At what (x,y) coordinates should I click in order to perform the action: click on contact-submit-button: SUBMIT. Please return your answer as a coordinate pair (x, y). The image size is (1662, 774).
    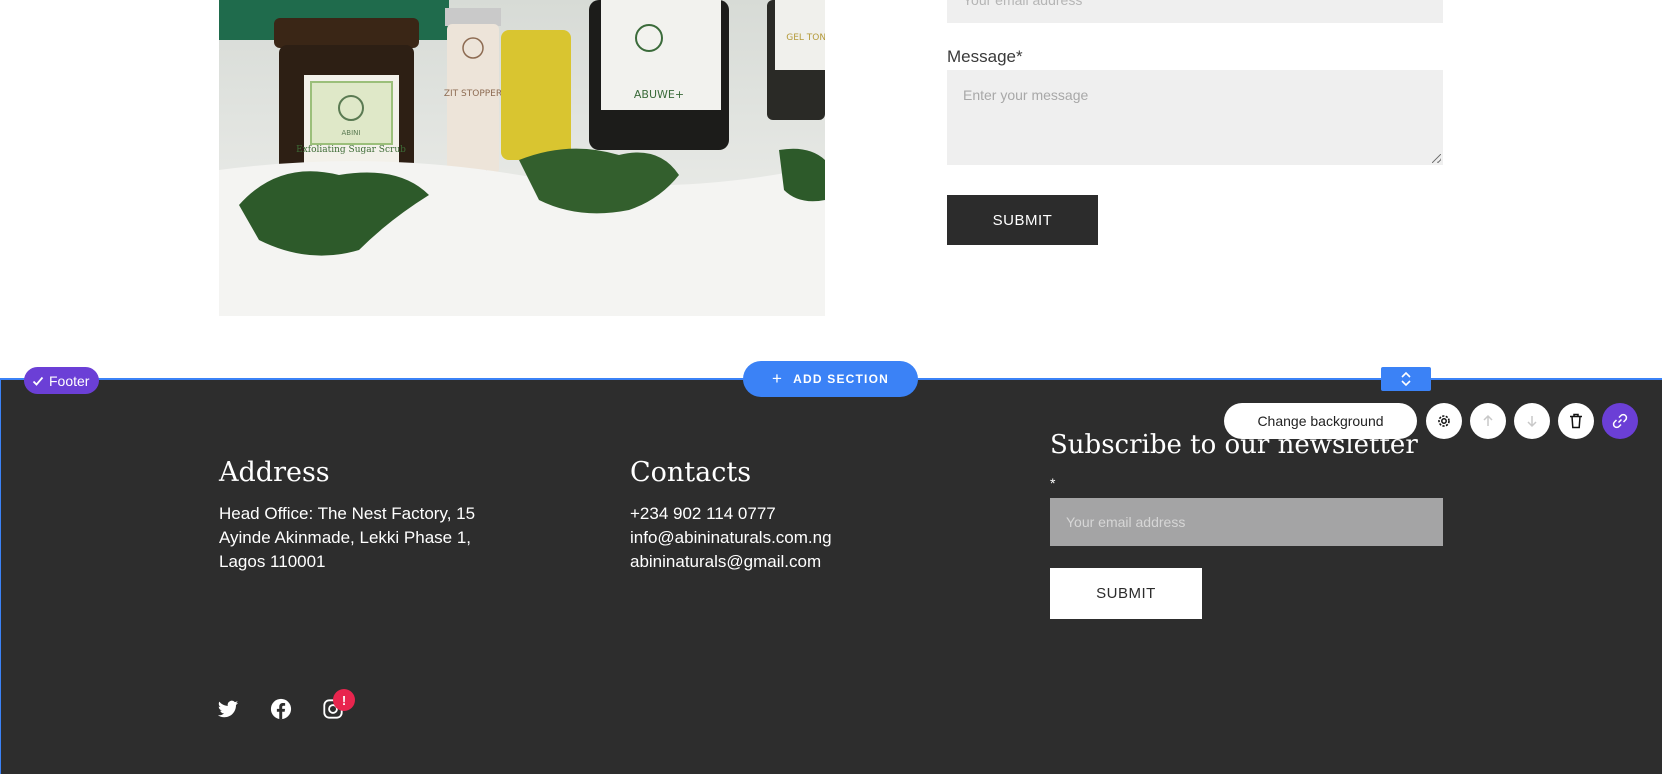
    Looking at the image, I should click on (1022, 220).